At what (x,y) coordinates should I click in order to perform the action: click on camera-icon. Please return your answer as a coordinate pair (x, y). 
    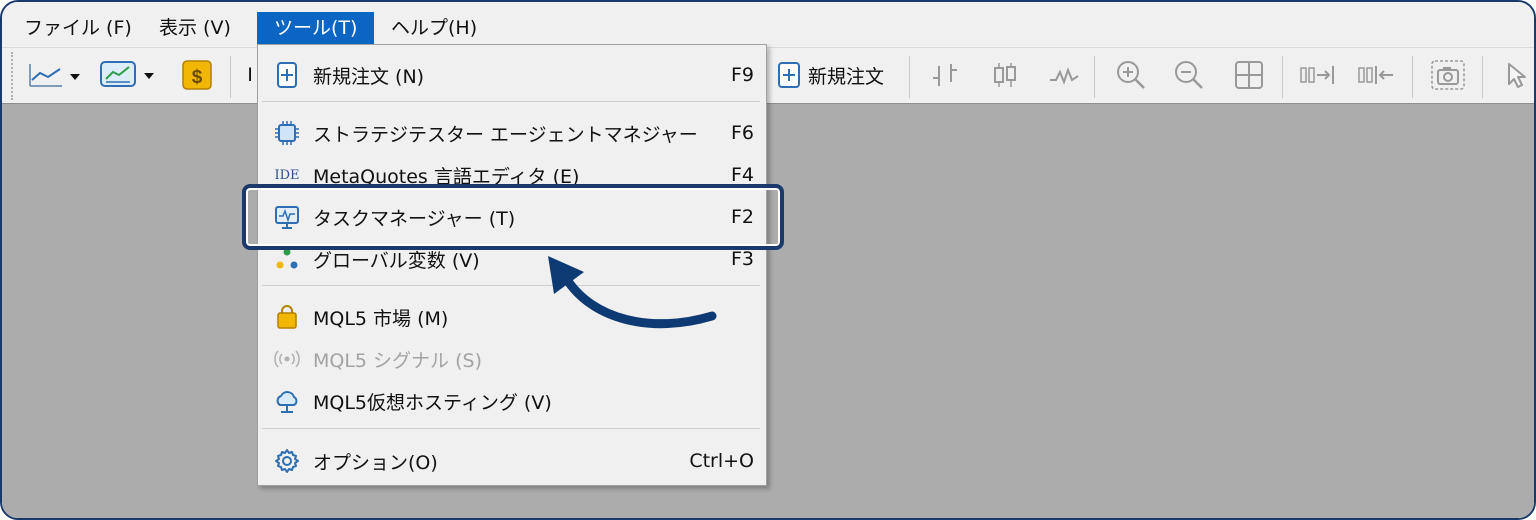
    Looking at the image, I should click on (1448, 75).